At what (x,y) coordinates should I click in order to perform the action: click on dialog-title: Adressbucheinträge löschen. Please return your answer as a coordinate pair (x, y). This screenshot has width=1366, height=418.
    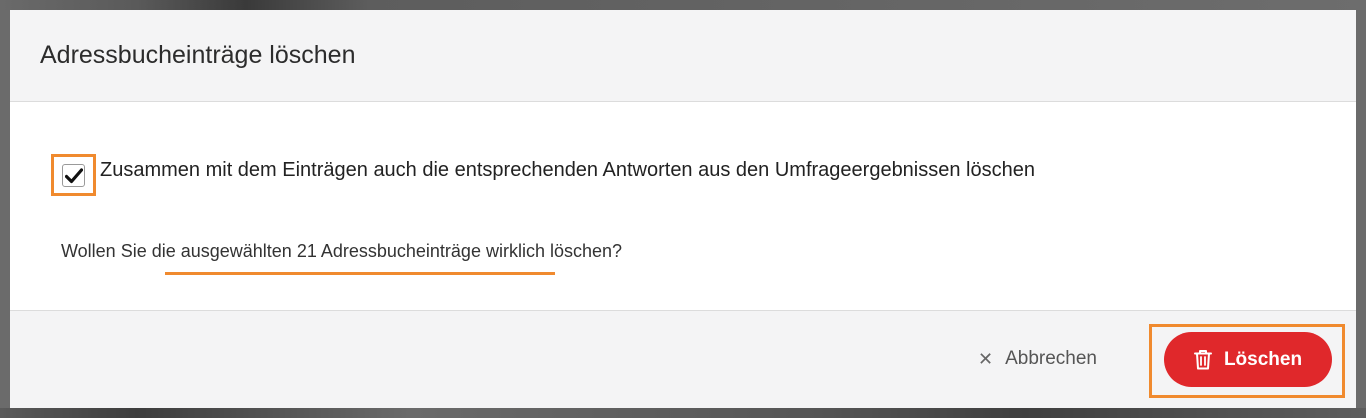
    Looking at the image, I should click on (198, 55).